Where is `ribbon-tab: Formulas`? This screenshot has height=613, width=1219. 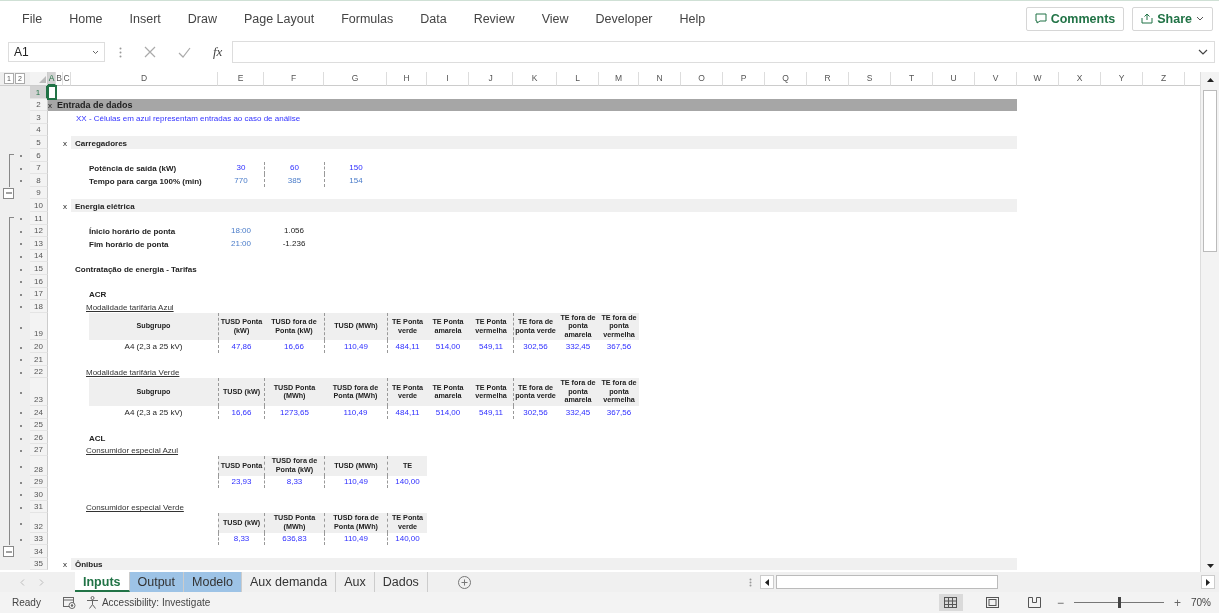
ribbon-tab: Formulas is located at coordinates (367, 18).